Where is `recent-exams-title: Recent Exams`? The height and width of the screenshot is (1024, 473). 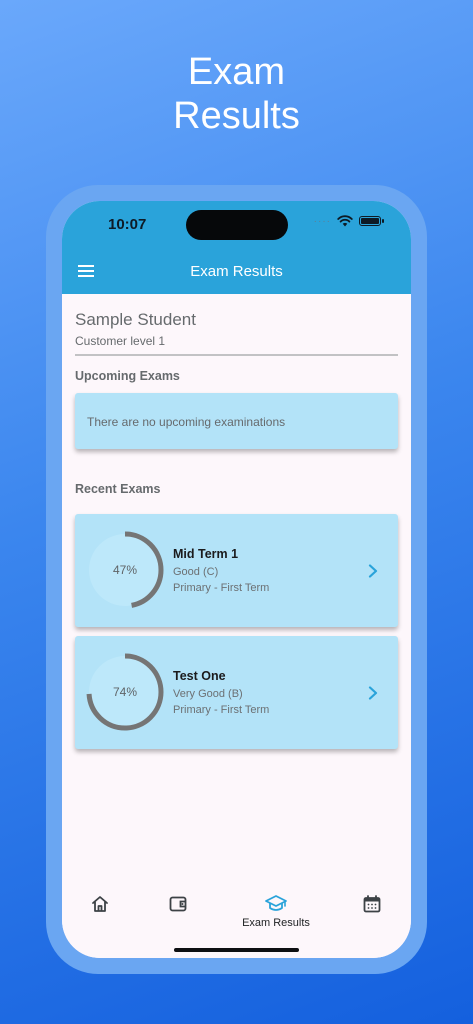
recent-exams-title: Recent Exams is located at coordinates (118, 489).